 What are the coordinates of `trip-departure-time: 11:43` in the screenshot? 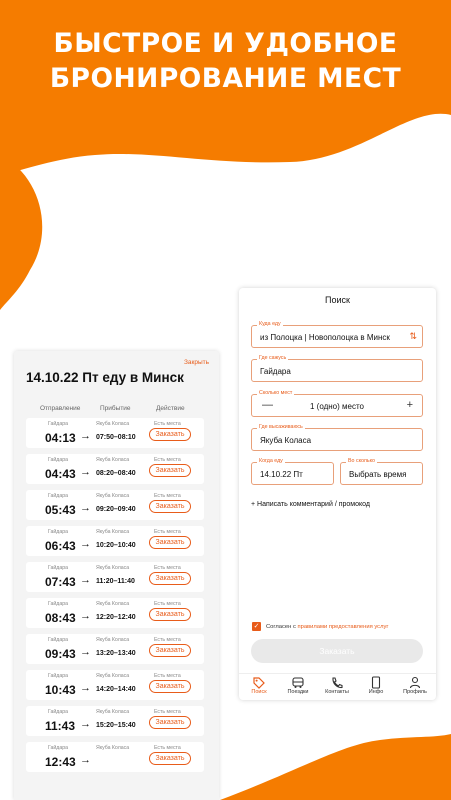 It's located at (60, 726).